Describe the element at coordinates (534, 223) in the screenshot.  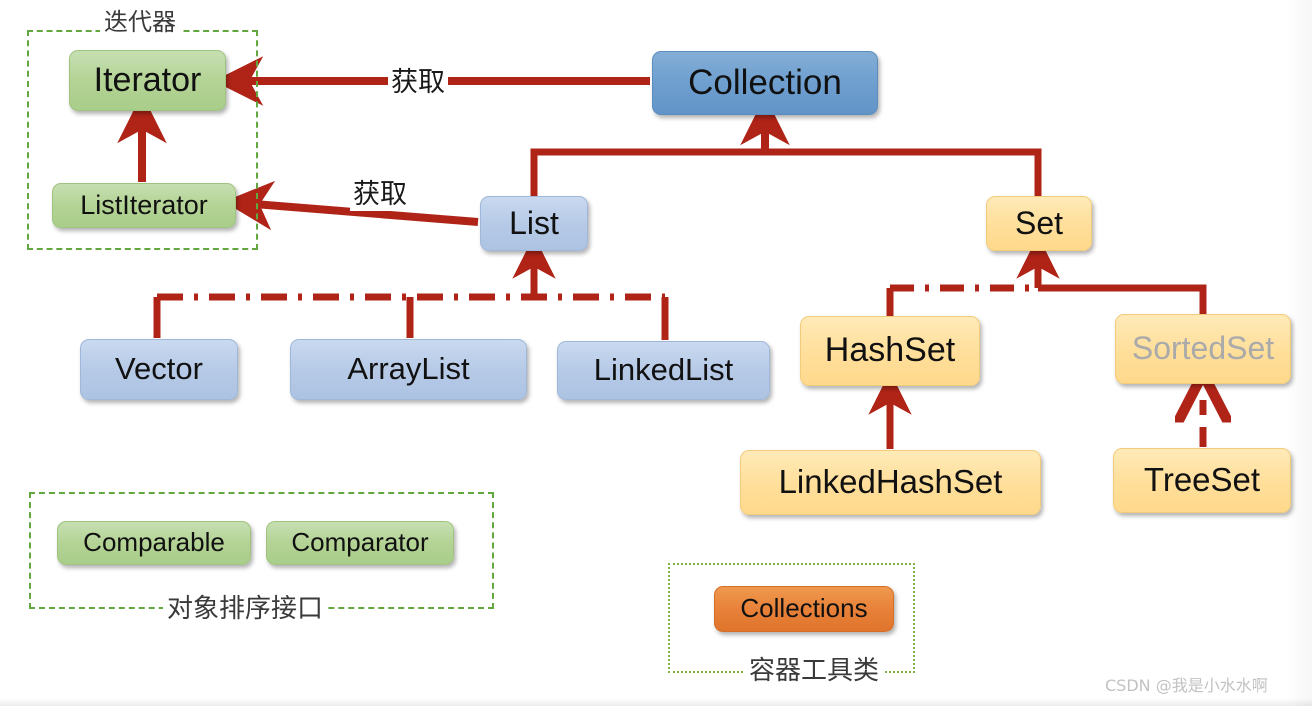
I see `node-list: List` at that location.